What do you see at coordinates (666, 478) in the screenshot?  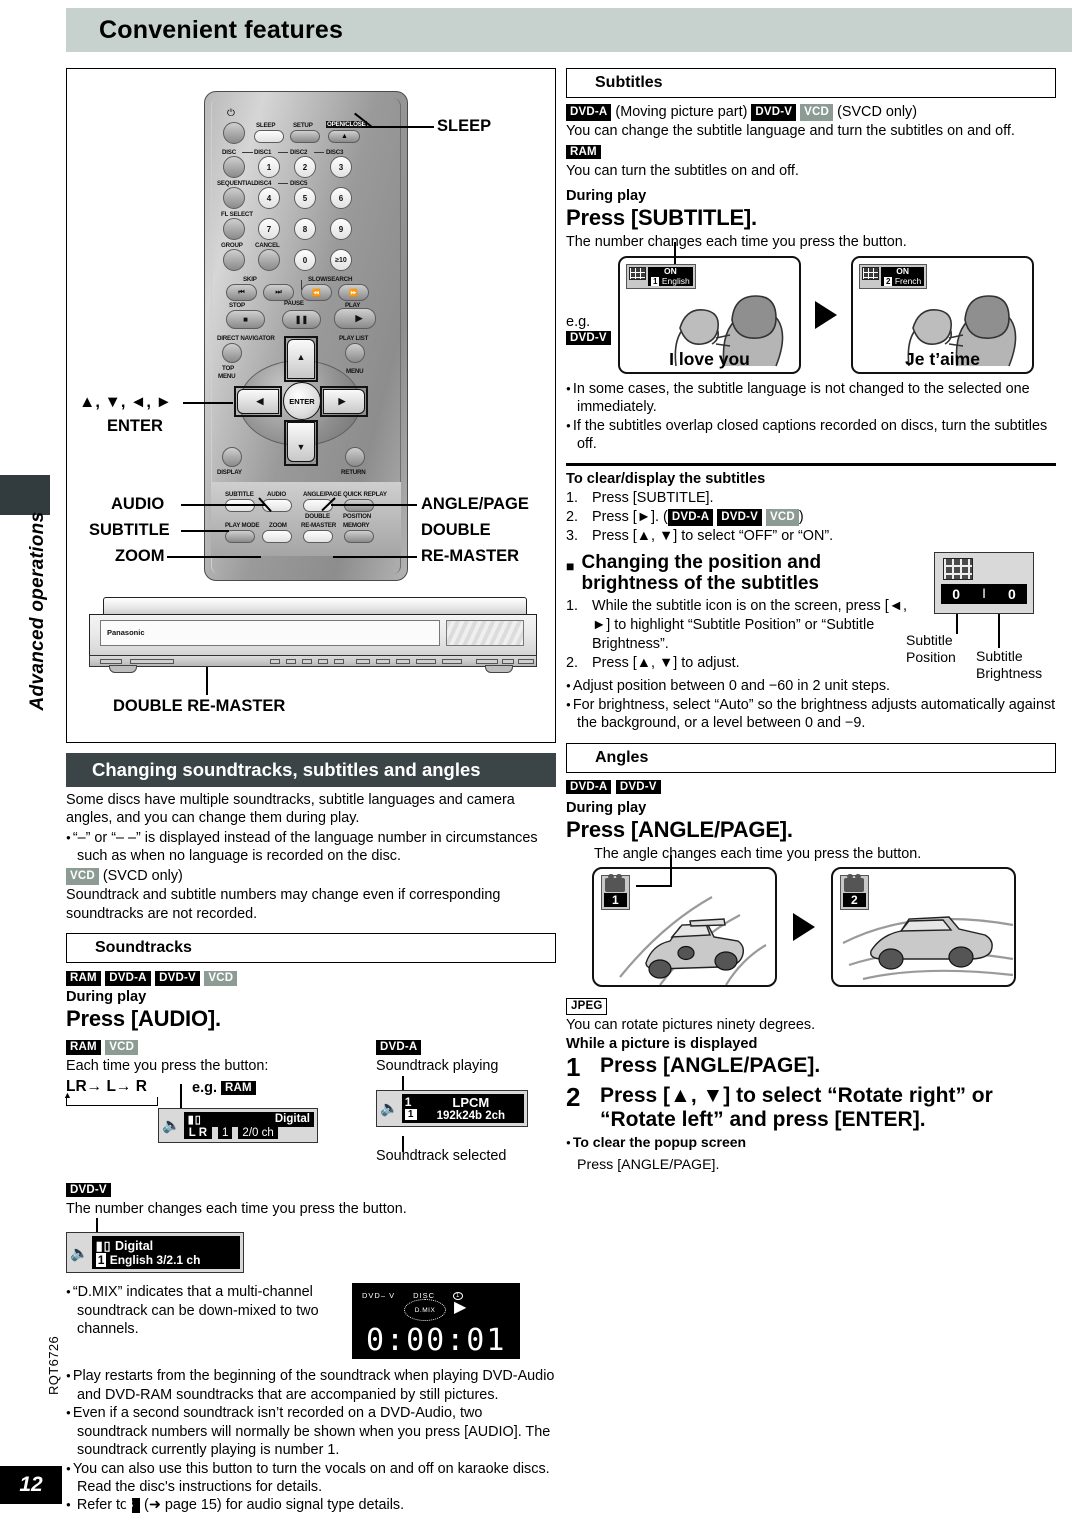 I see `clear-display-heading: To clear/display the subtitles` at bounding box center [666, 478].